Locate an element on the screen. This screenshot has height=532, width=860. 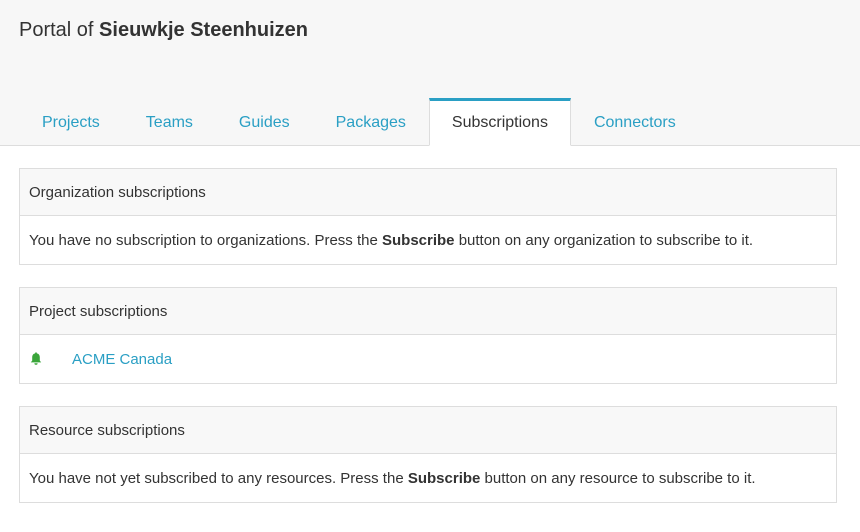
tab-subscriptions: Subscriptions is located at coordinates (499, 122).